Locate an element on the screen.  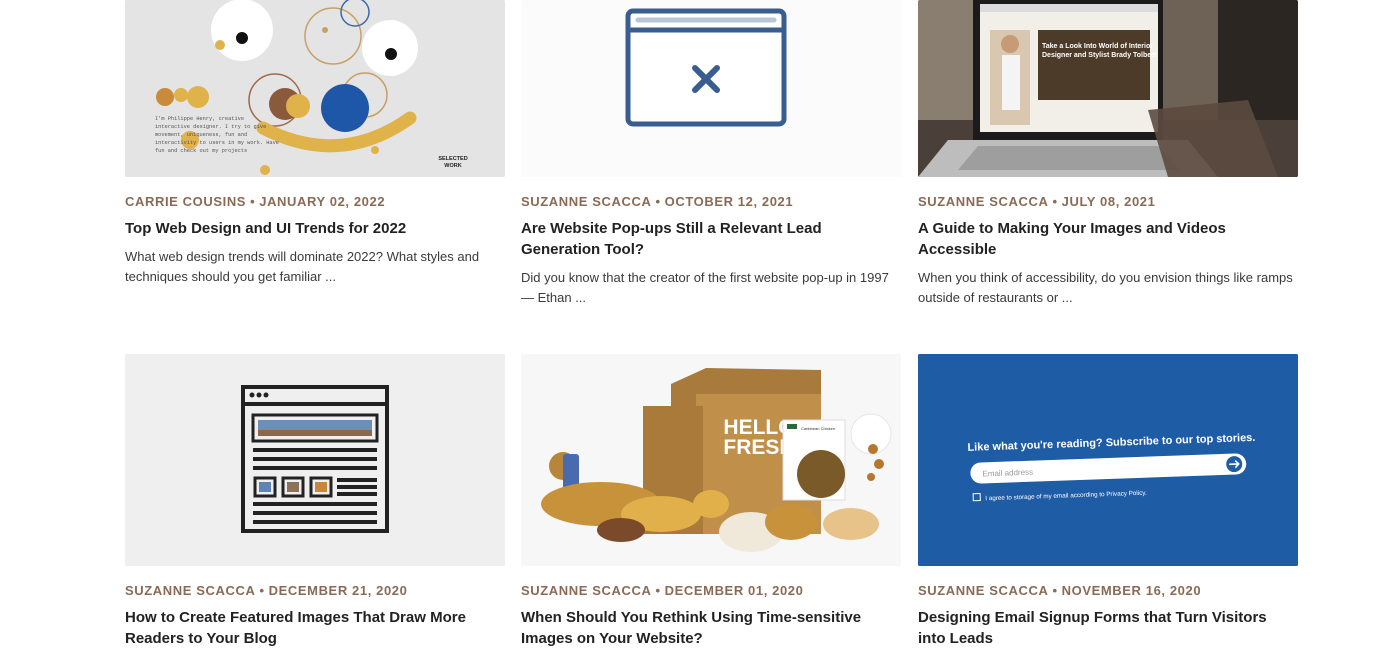
post-meta: SUZANNE SCACCA • DECEMBER 01, 2020 is located at coordinates (711, 590).